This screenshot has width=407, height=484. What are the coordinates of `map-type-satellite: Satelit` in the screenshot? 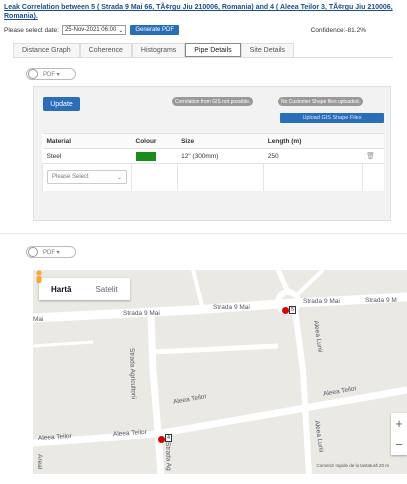 It's located at (106, 289).